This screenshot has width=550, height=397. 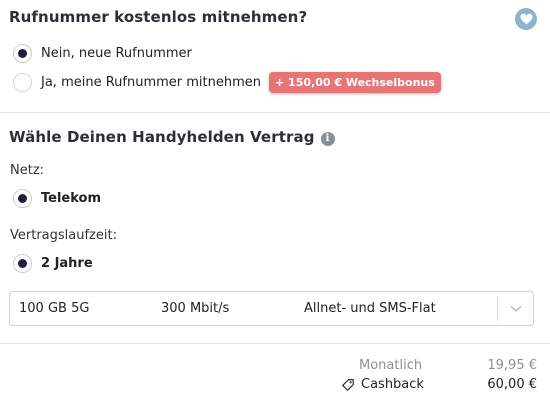 What do you see at coordinates (391, 365) in the screenshot?
I see `monthly-label: Monatlich` at bounding box center [391, 365].